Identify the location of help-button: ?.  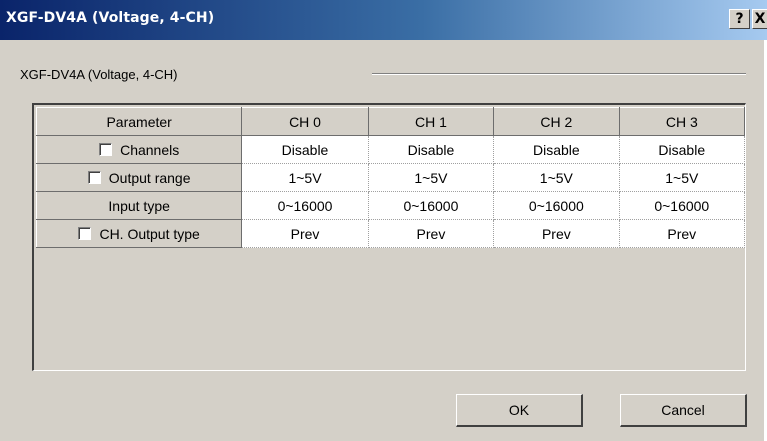
(739, 19).